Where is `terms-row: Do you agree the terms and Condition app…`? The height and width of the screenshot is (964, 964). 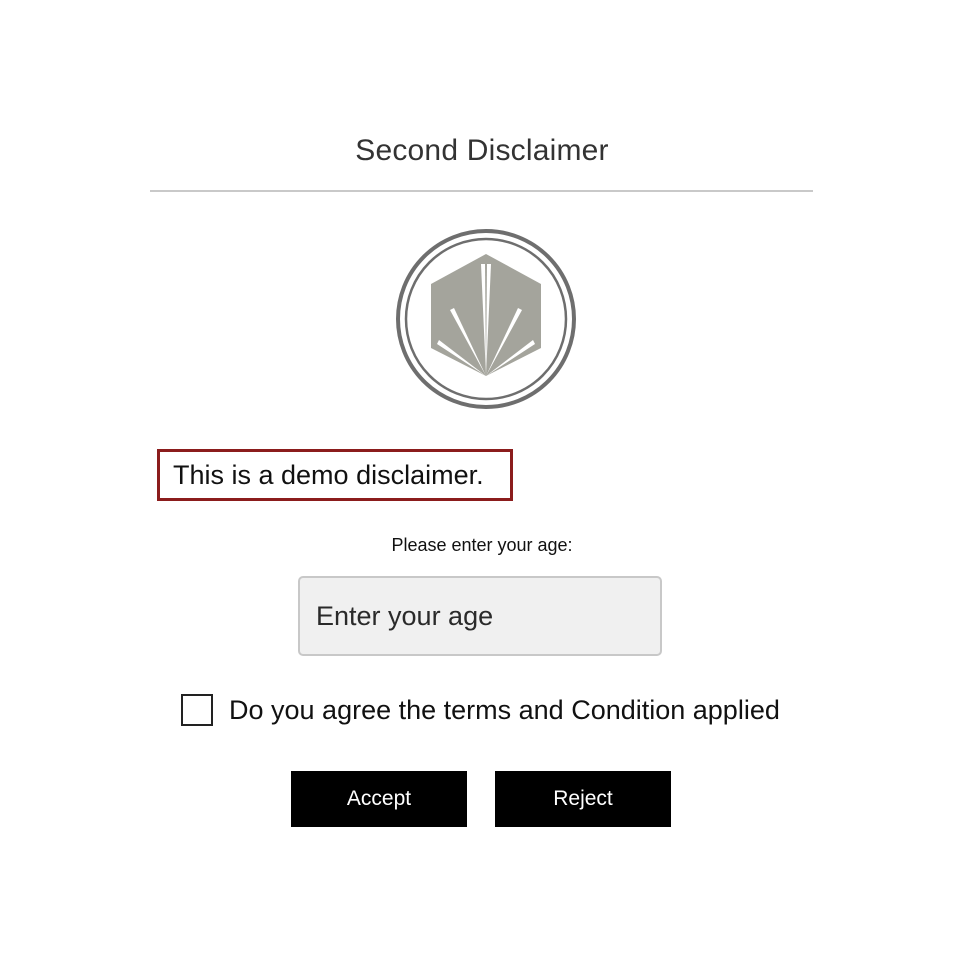 terms-row: Do you agree the terms and Condition app… is located at coordinates (480, 710).